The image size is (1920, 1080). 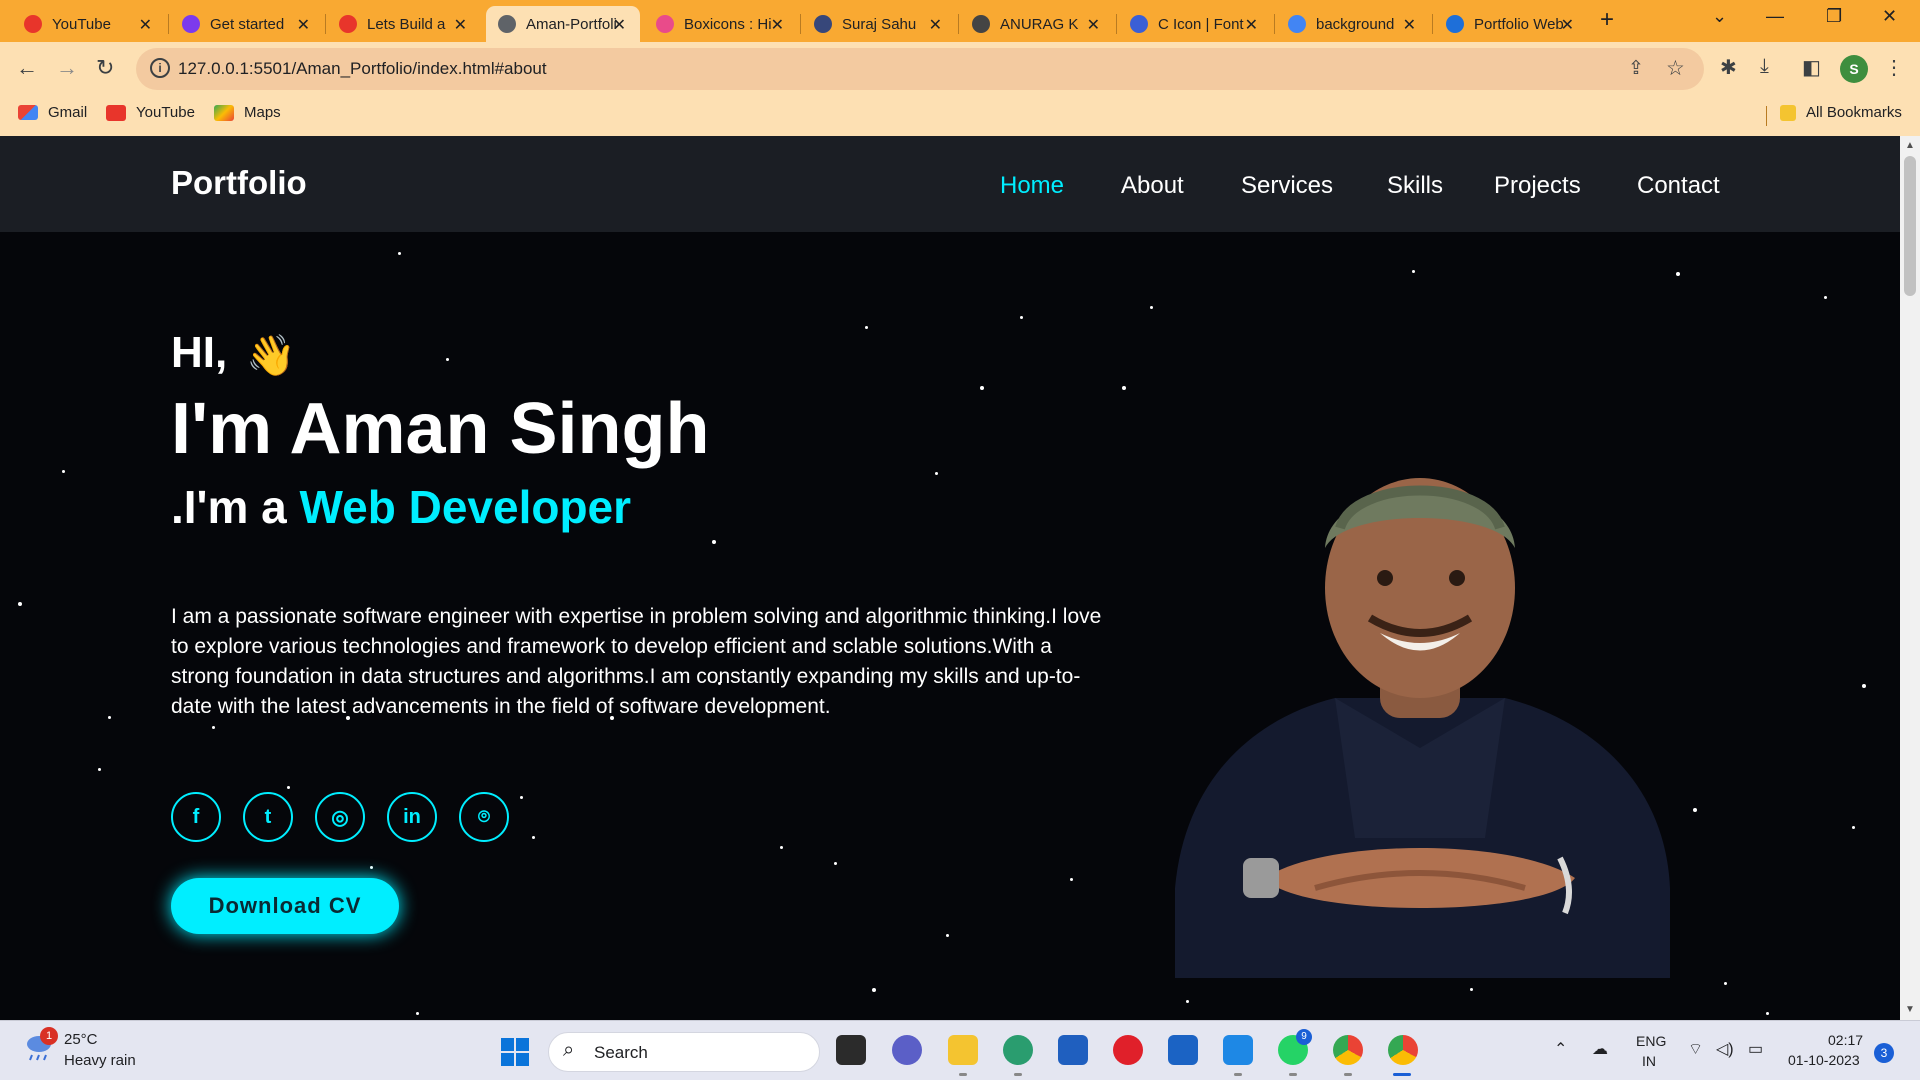 I want to click on nav-skills: Skills, so click(x=1415, y=186).